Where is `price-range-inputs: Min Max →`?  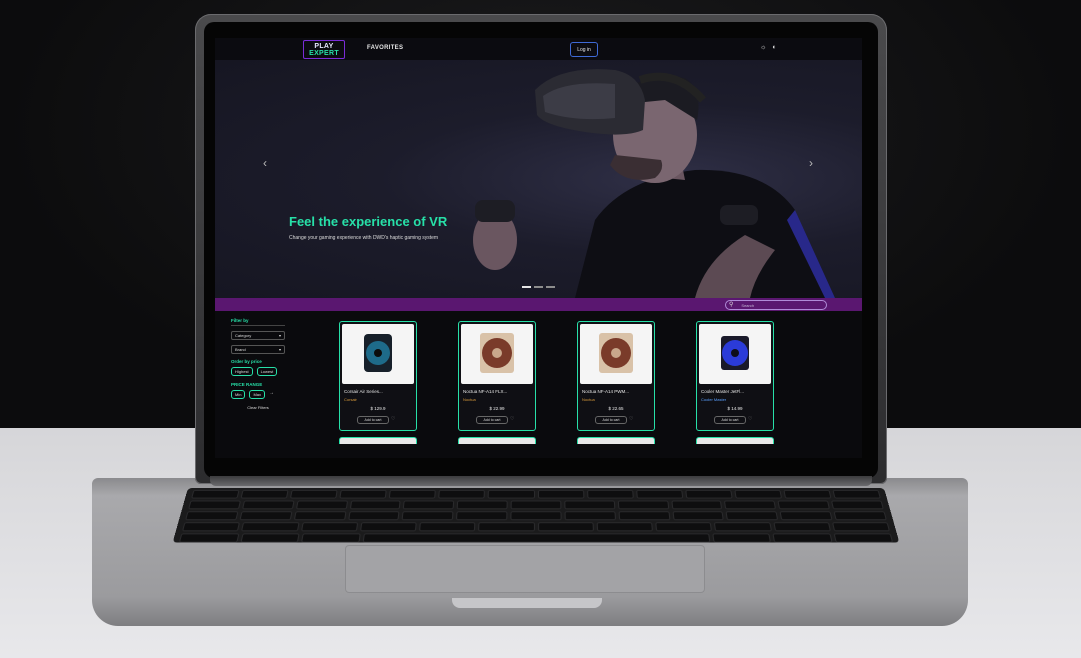 price-range-inputs: Min Max → is located at coordinates (258, 394).